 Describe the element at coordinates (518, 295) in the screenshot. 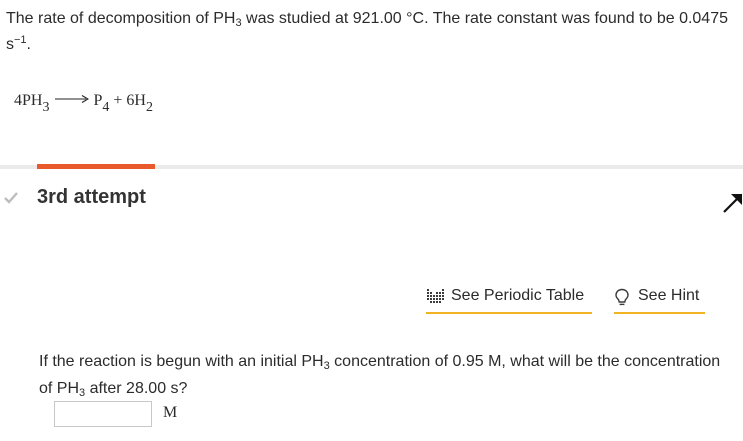

I see `see-periodic-table-label: See Periodic Table` at that location.